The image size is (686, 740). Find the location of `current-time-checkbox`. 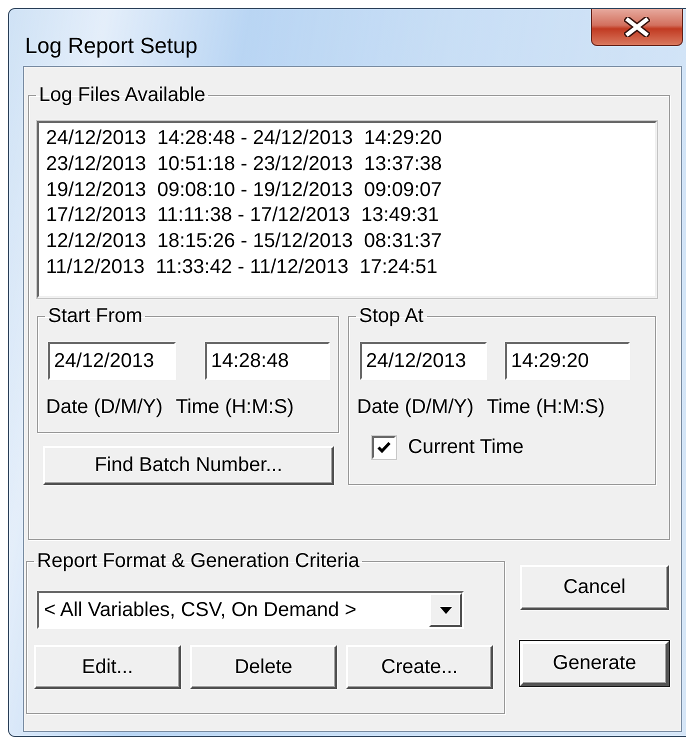

current-time-checkbox is located at coordinates (384, 447).